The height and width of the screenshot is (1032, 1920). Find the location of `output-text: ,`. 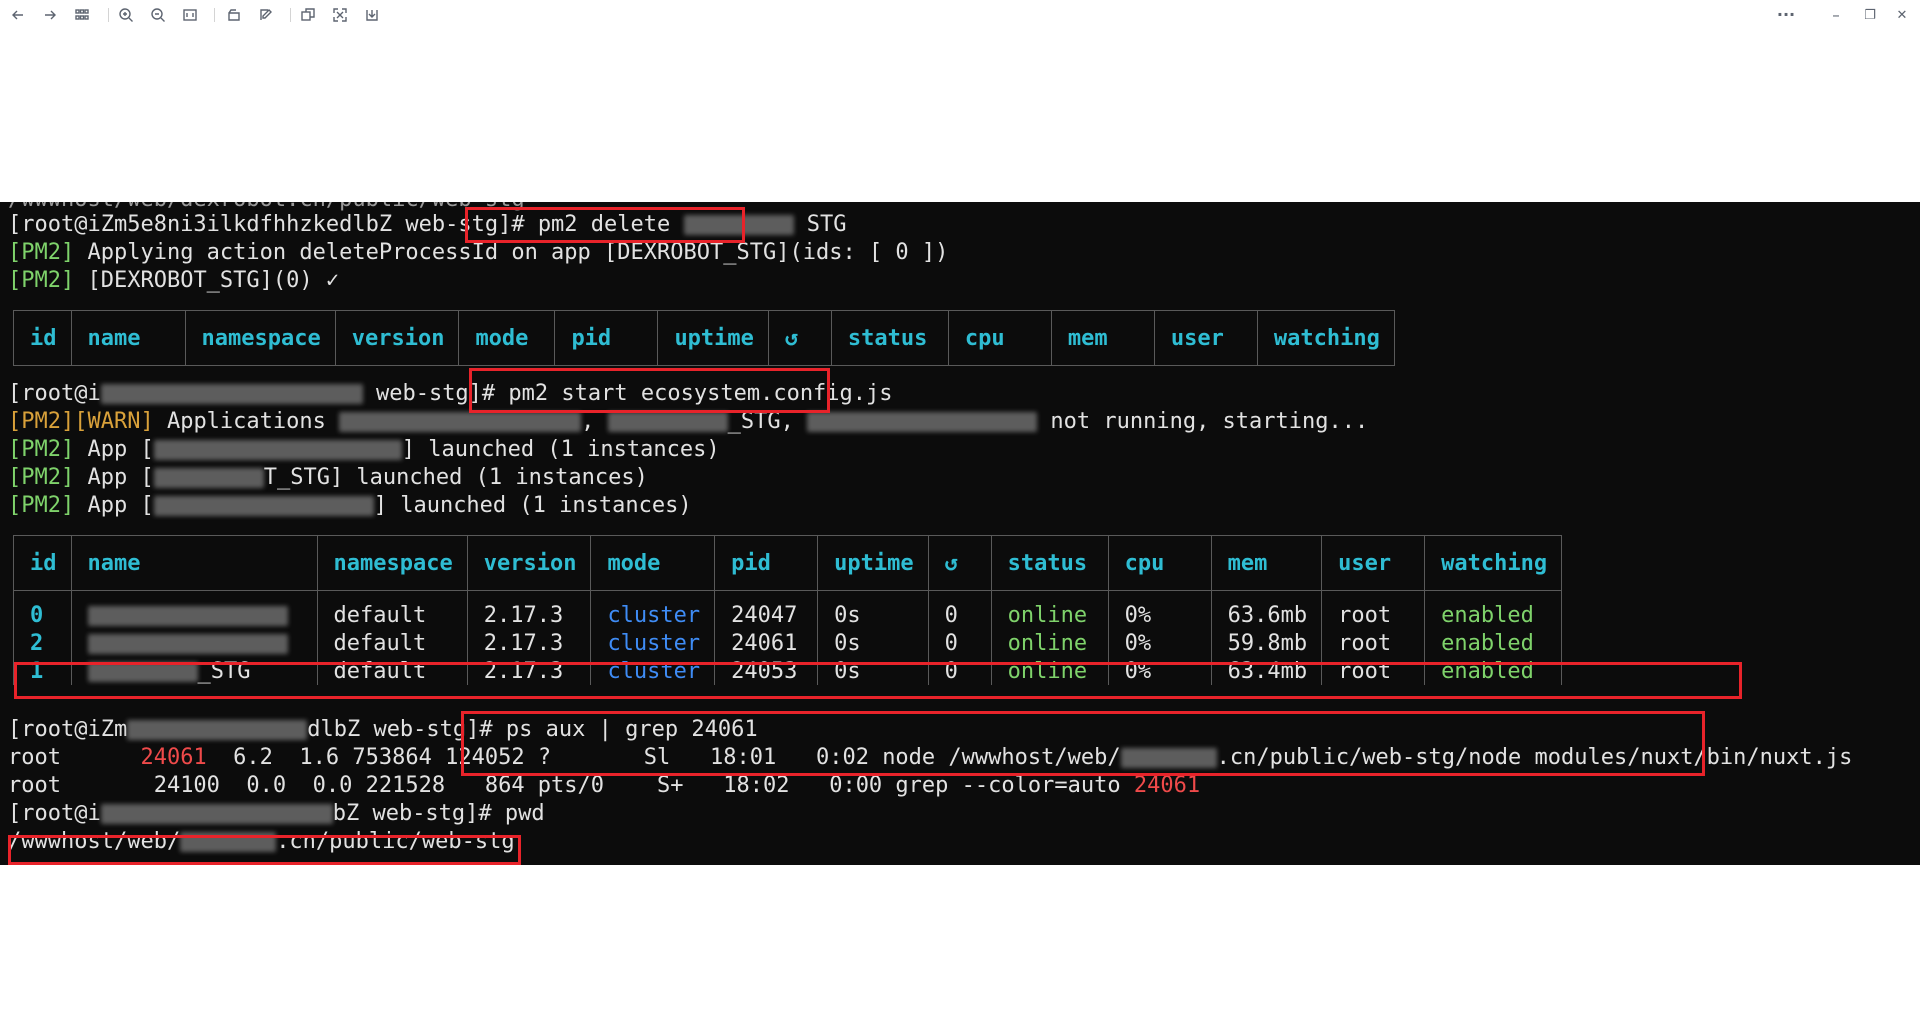

output-text: , is located at coordinates (594, 421).